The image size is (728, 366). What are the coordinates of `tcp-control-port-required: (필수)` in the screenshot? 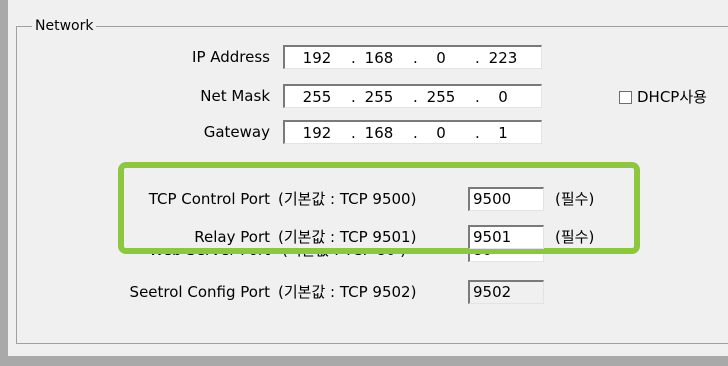 It's located at (575, 199).